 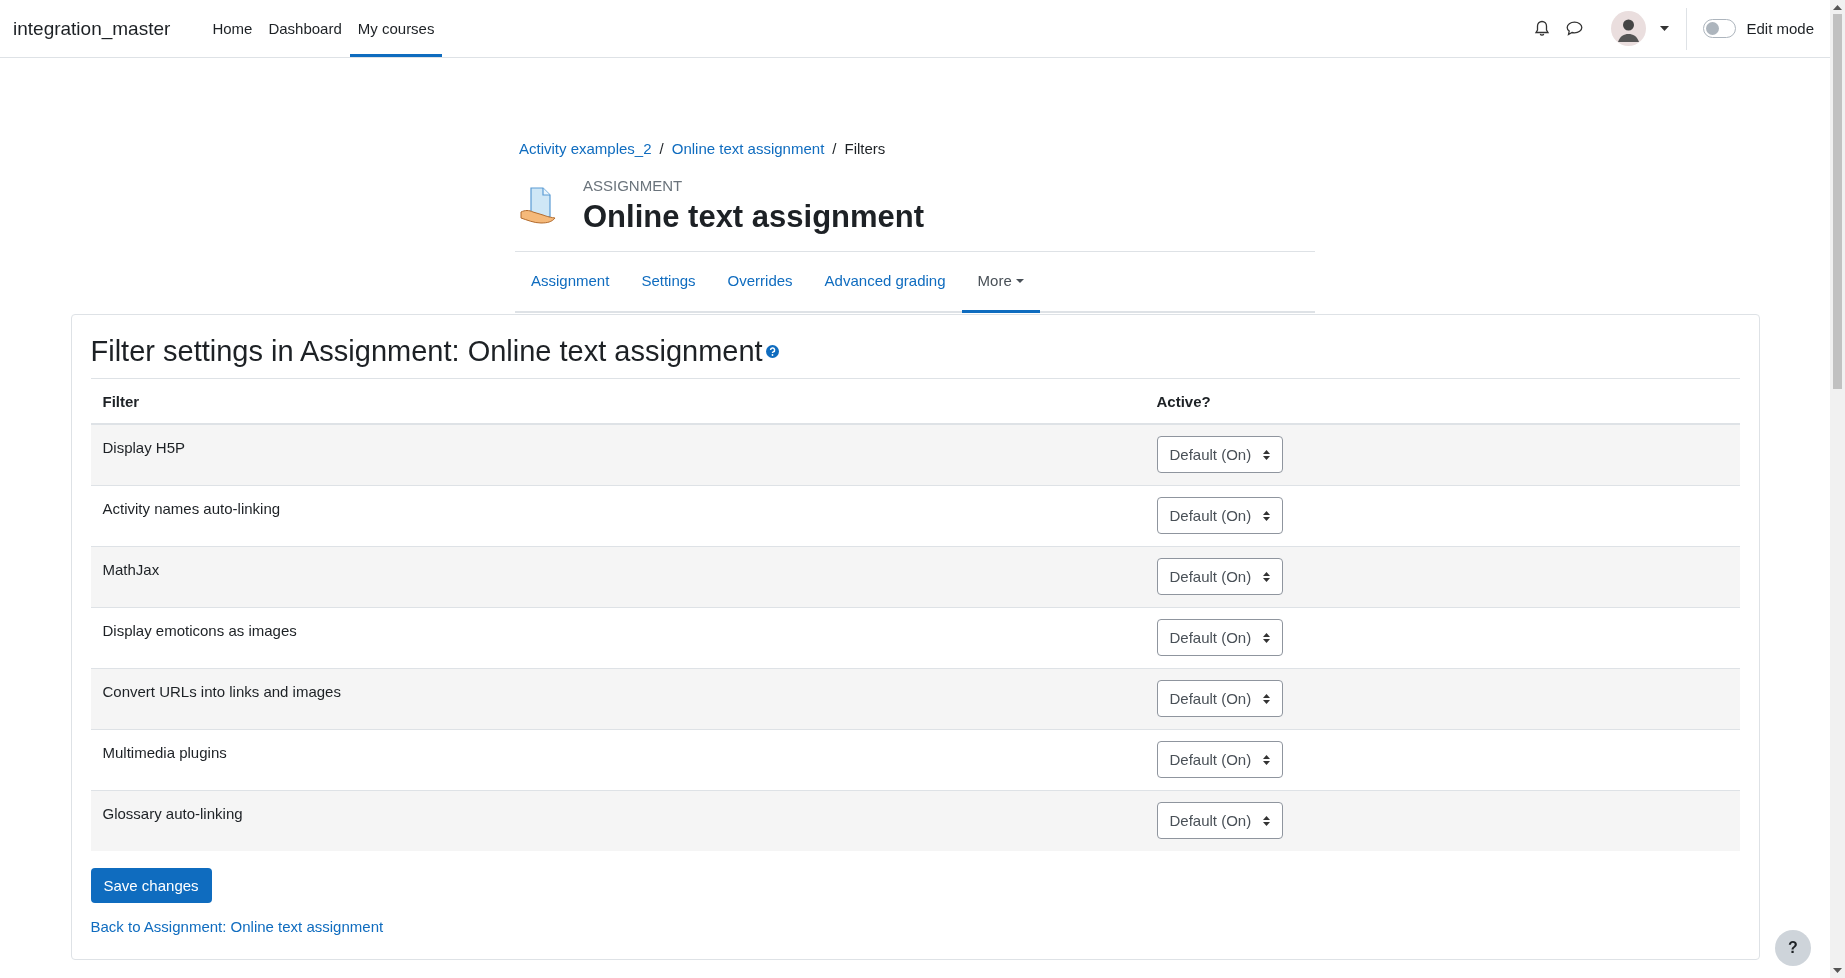 What do you see at coordinates (1000, 282) in the screenshot?
I see `nav-tab: More` at bounding box center [1000, 282].